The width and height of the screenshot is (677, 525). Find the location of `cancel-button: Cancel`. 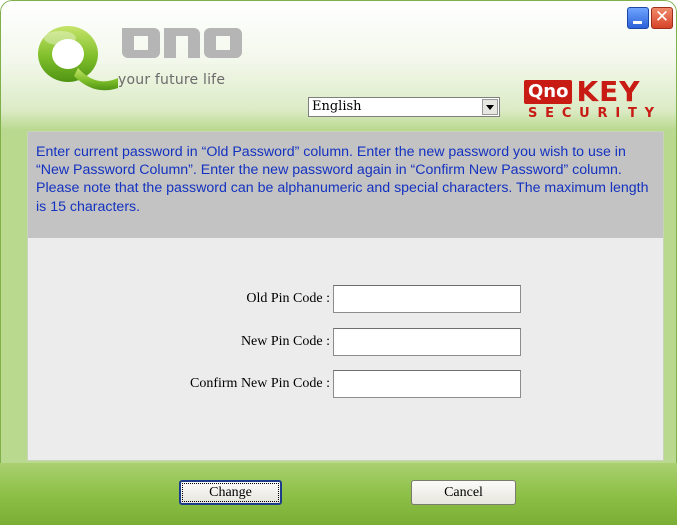

cancel-button: Cancel is located at coordinates (463, 492).